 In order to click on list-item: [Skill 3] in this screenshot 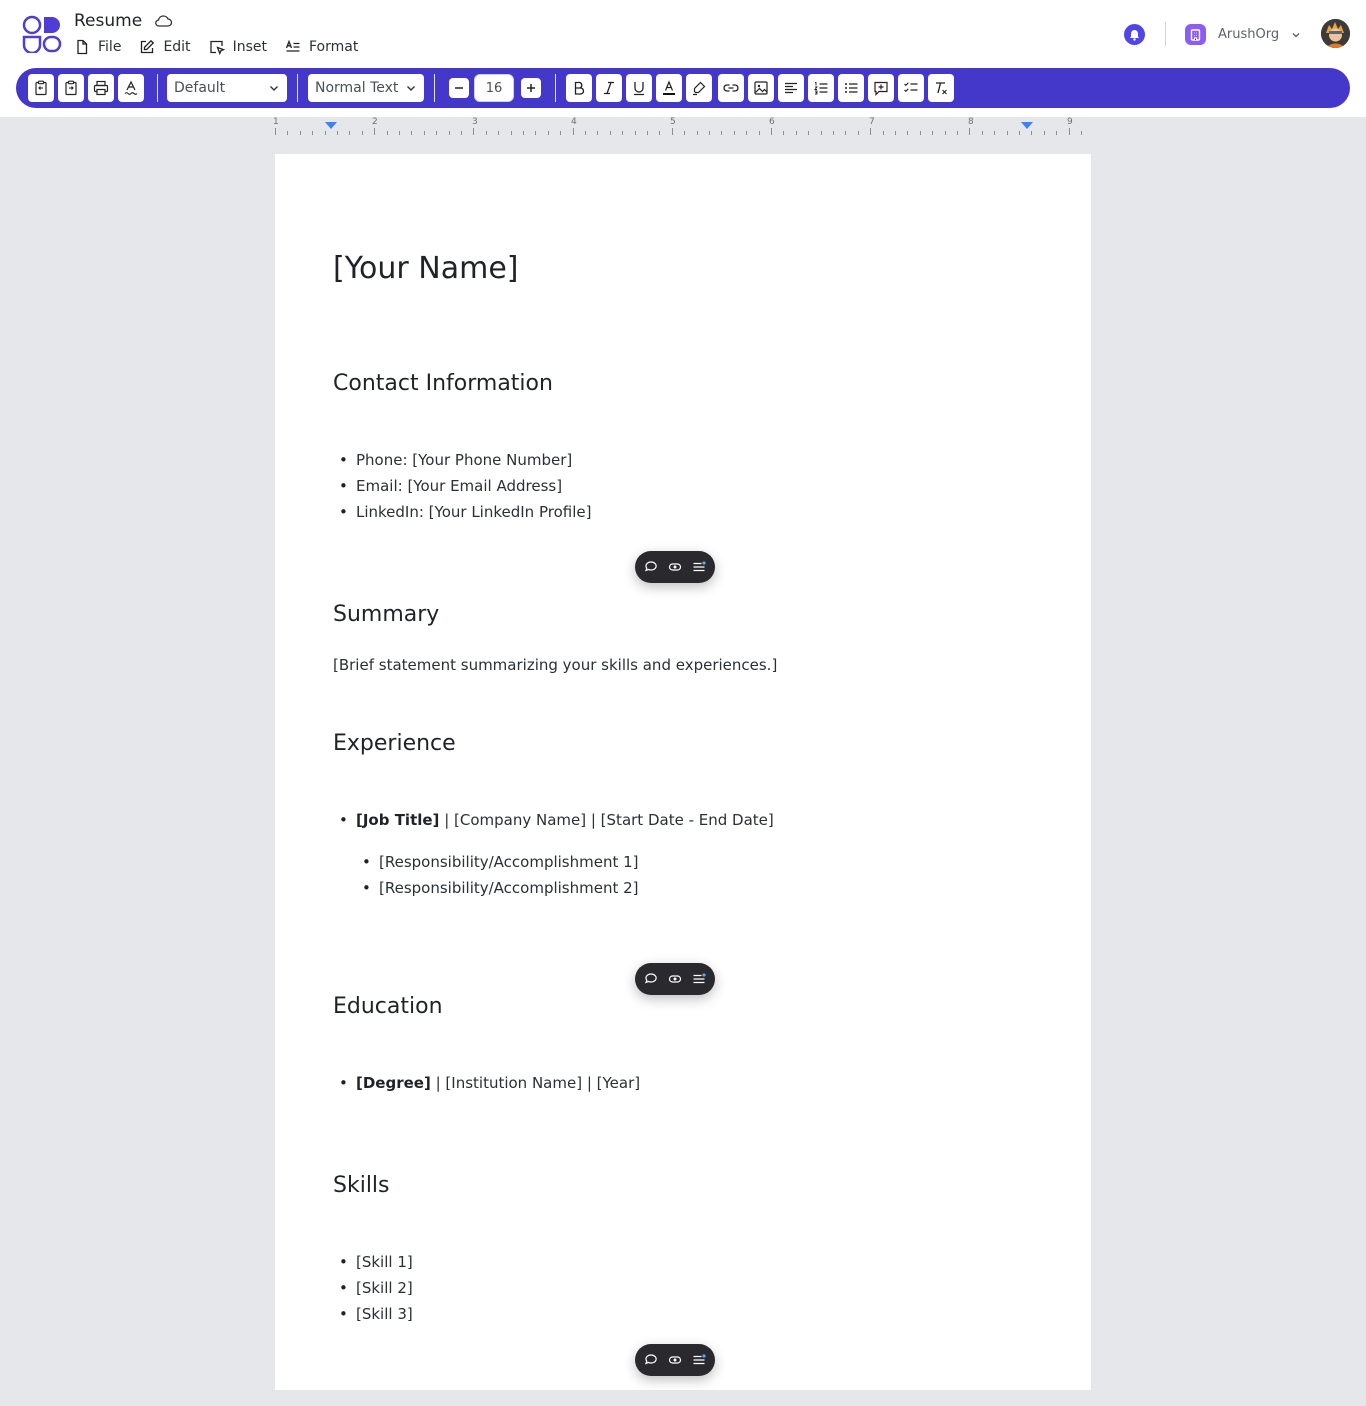, I will do `click(376, 1314)`.